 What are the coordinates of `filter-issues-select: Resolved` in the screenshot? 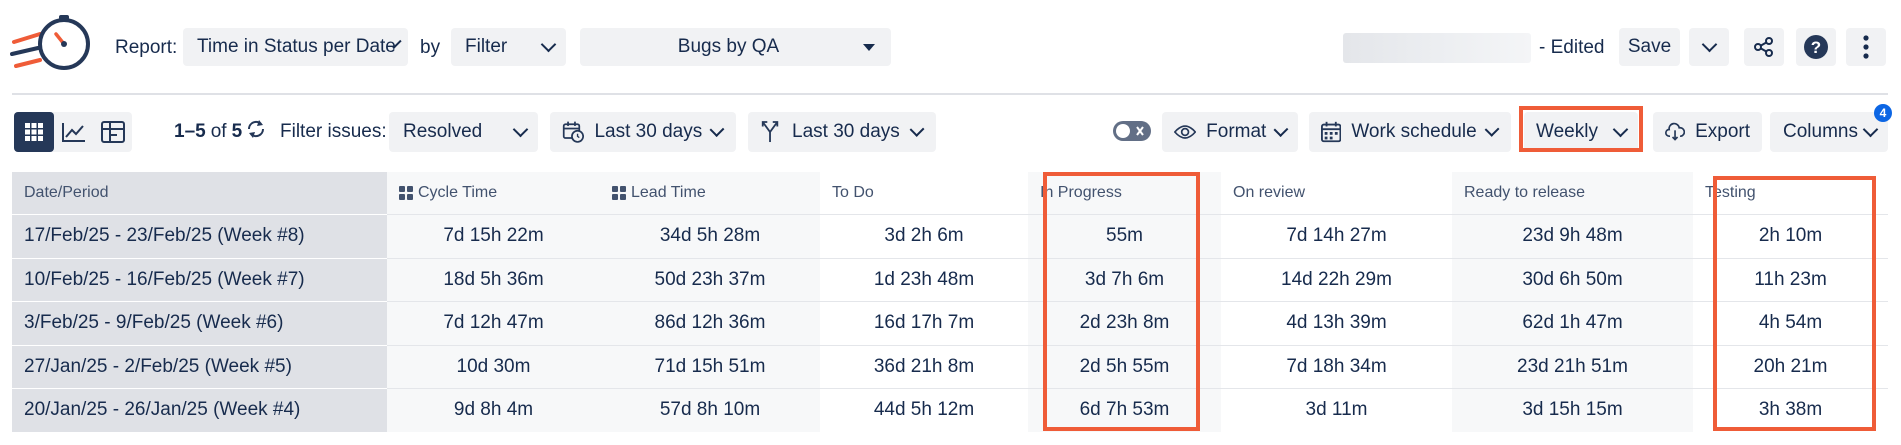 It's located at (463, 132).